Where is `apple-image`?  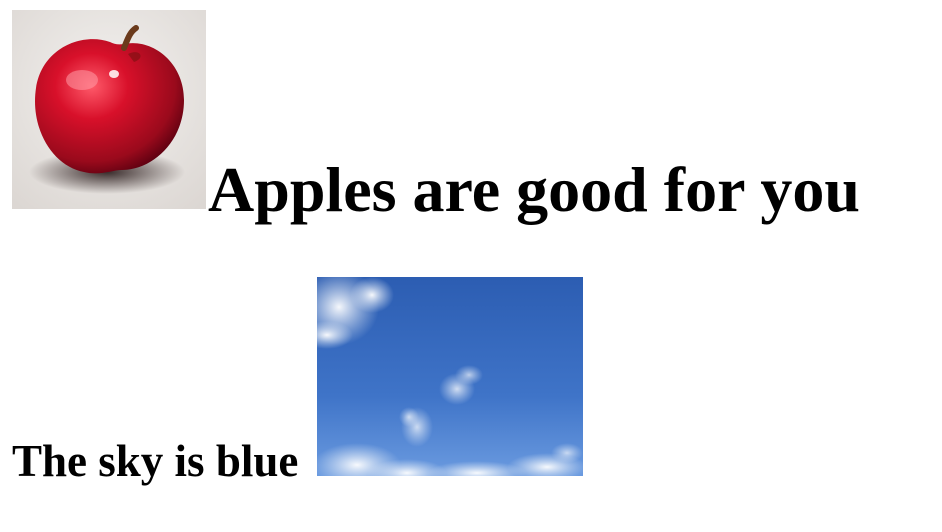
apple-image is located at coordinates (109, 109).